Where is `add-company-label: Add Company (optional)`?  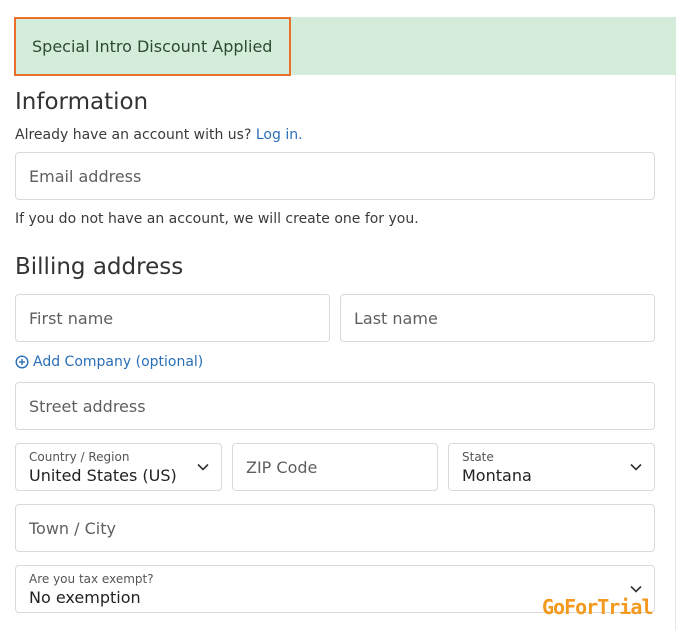 add-company-label: Add Company (optional) is located at coordinates (118, 362).